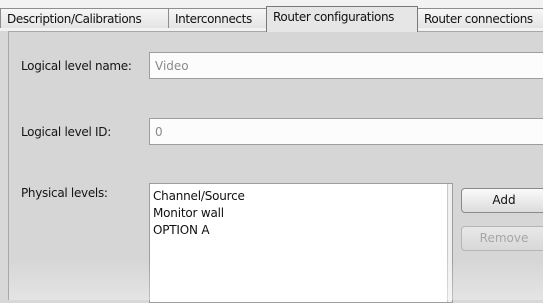  I want to click on tab-router-connections: Router connections, so click(480, 18).